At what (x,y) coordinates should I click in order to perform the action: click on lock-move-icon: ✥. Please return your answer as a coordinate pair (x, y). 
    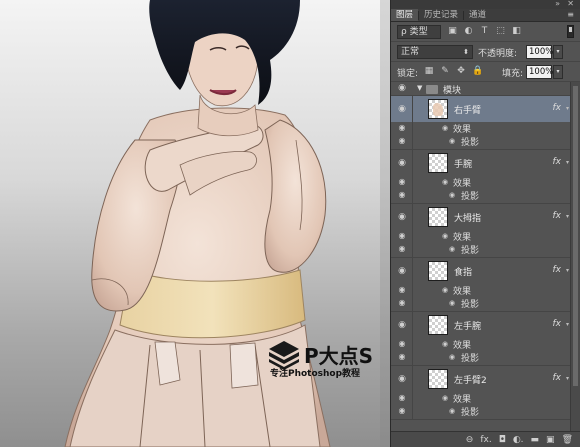
    Looking at the image, I should click on (461, 71).